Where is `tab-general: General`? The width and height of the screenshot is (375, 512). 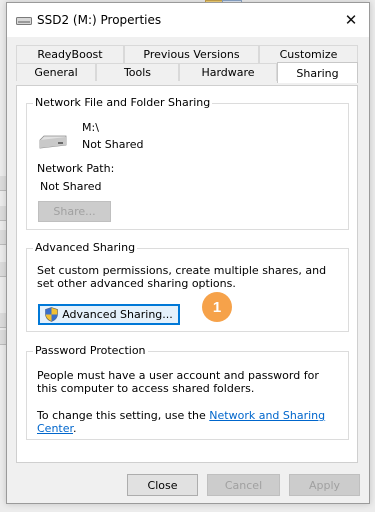 tab-general: General is located at coordinates (56, 72).